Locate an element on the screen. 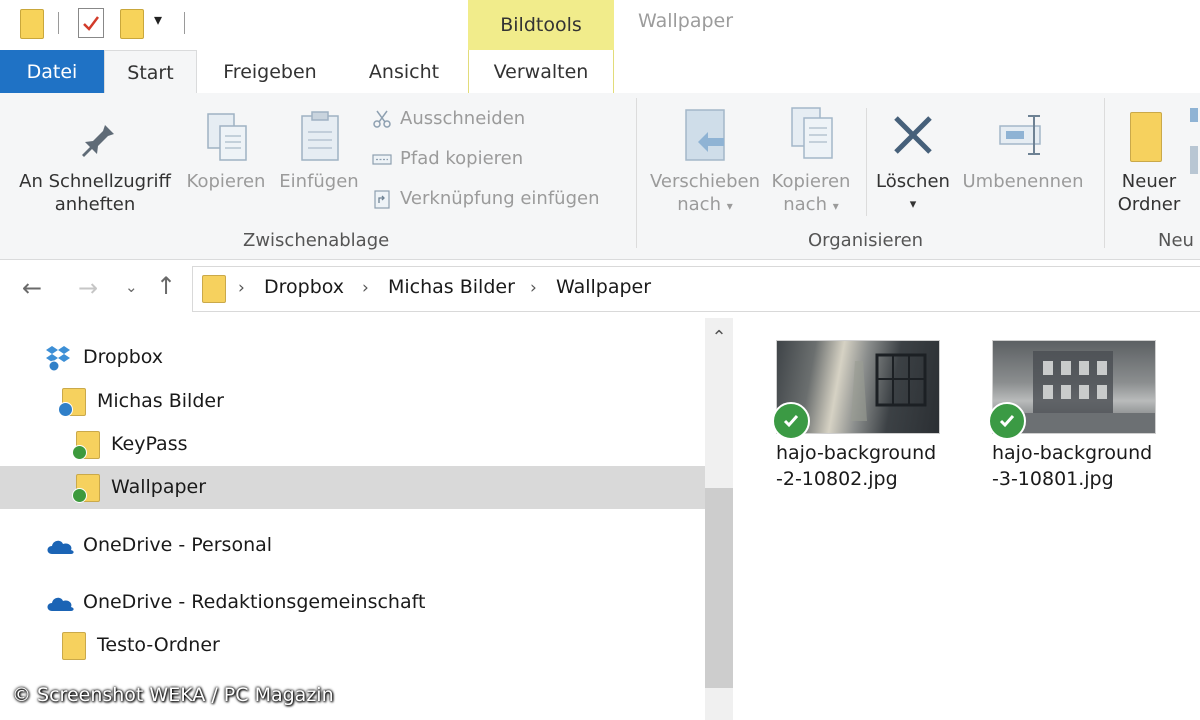 The image size is (1200, 720). tab-manage: Verwalten is located at coordinates (541, 71).